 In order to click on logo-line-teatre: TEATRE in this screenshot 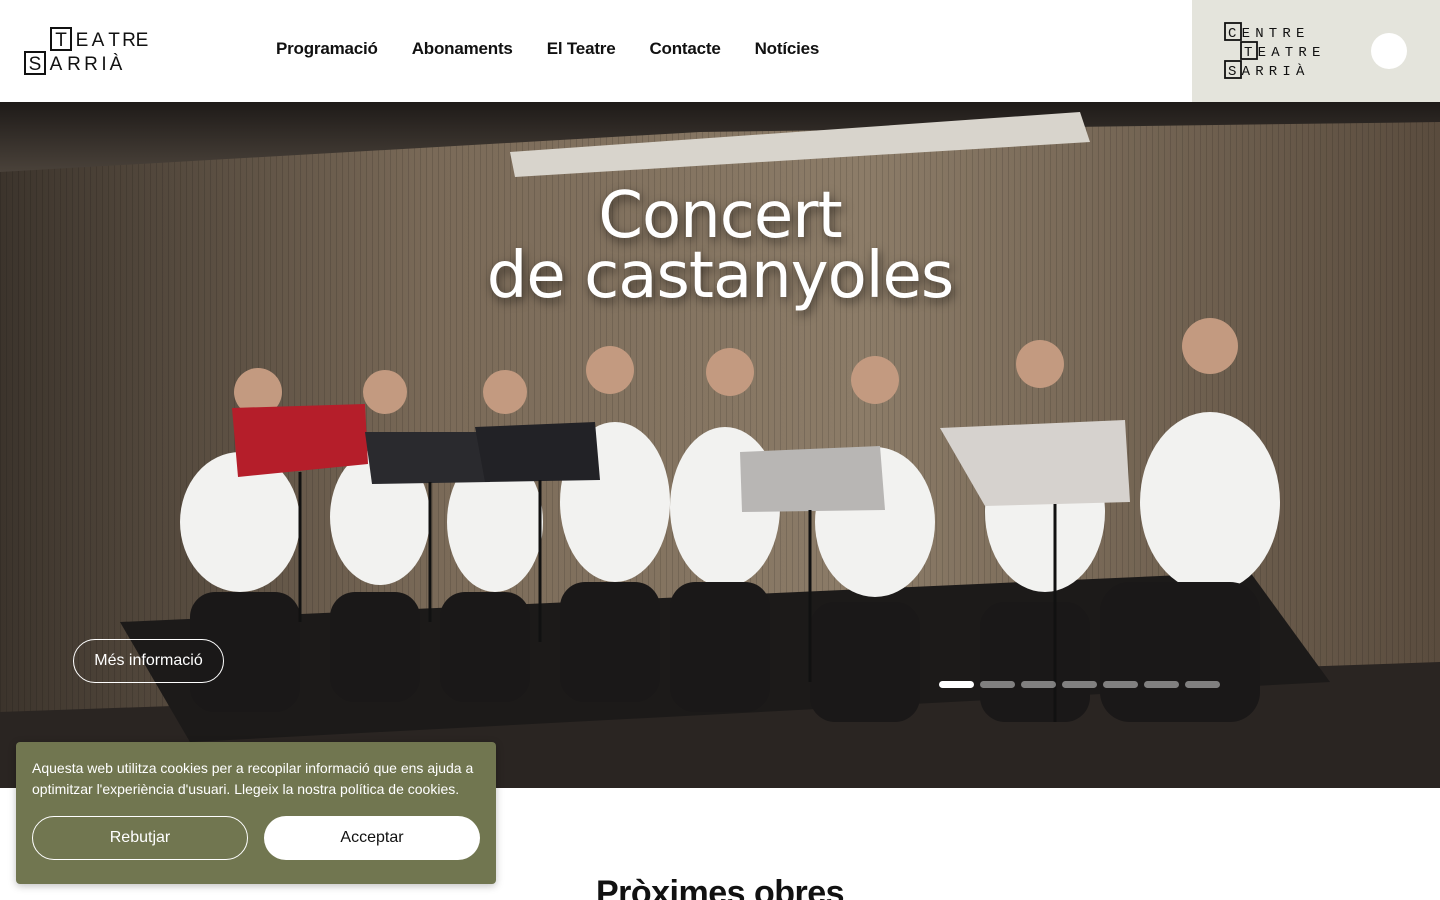, I will do `click(1285, 53)`.